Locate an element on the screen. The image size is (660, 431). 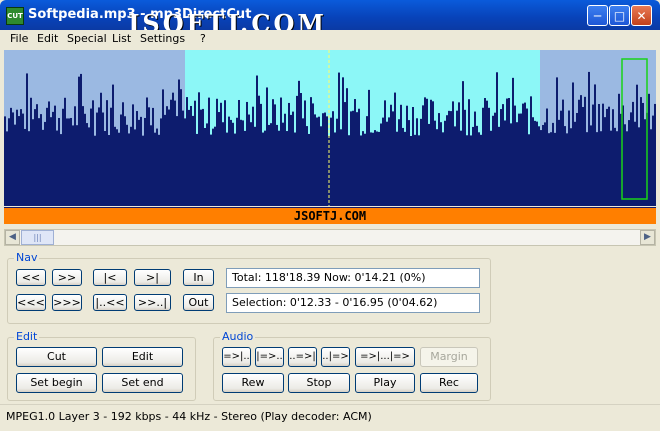
menu-file: File is located at coordinates (19, 38).